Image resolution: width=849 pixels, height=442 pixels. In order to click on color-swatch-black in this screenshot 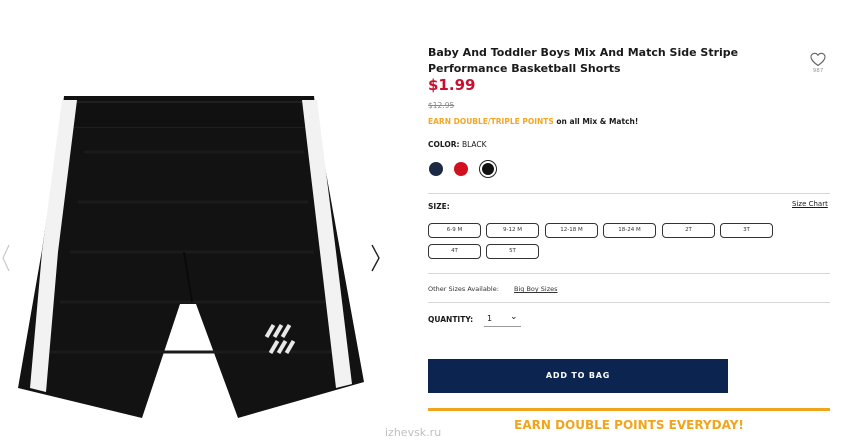, I will do `click(488, 169)`.